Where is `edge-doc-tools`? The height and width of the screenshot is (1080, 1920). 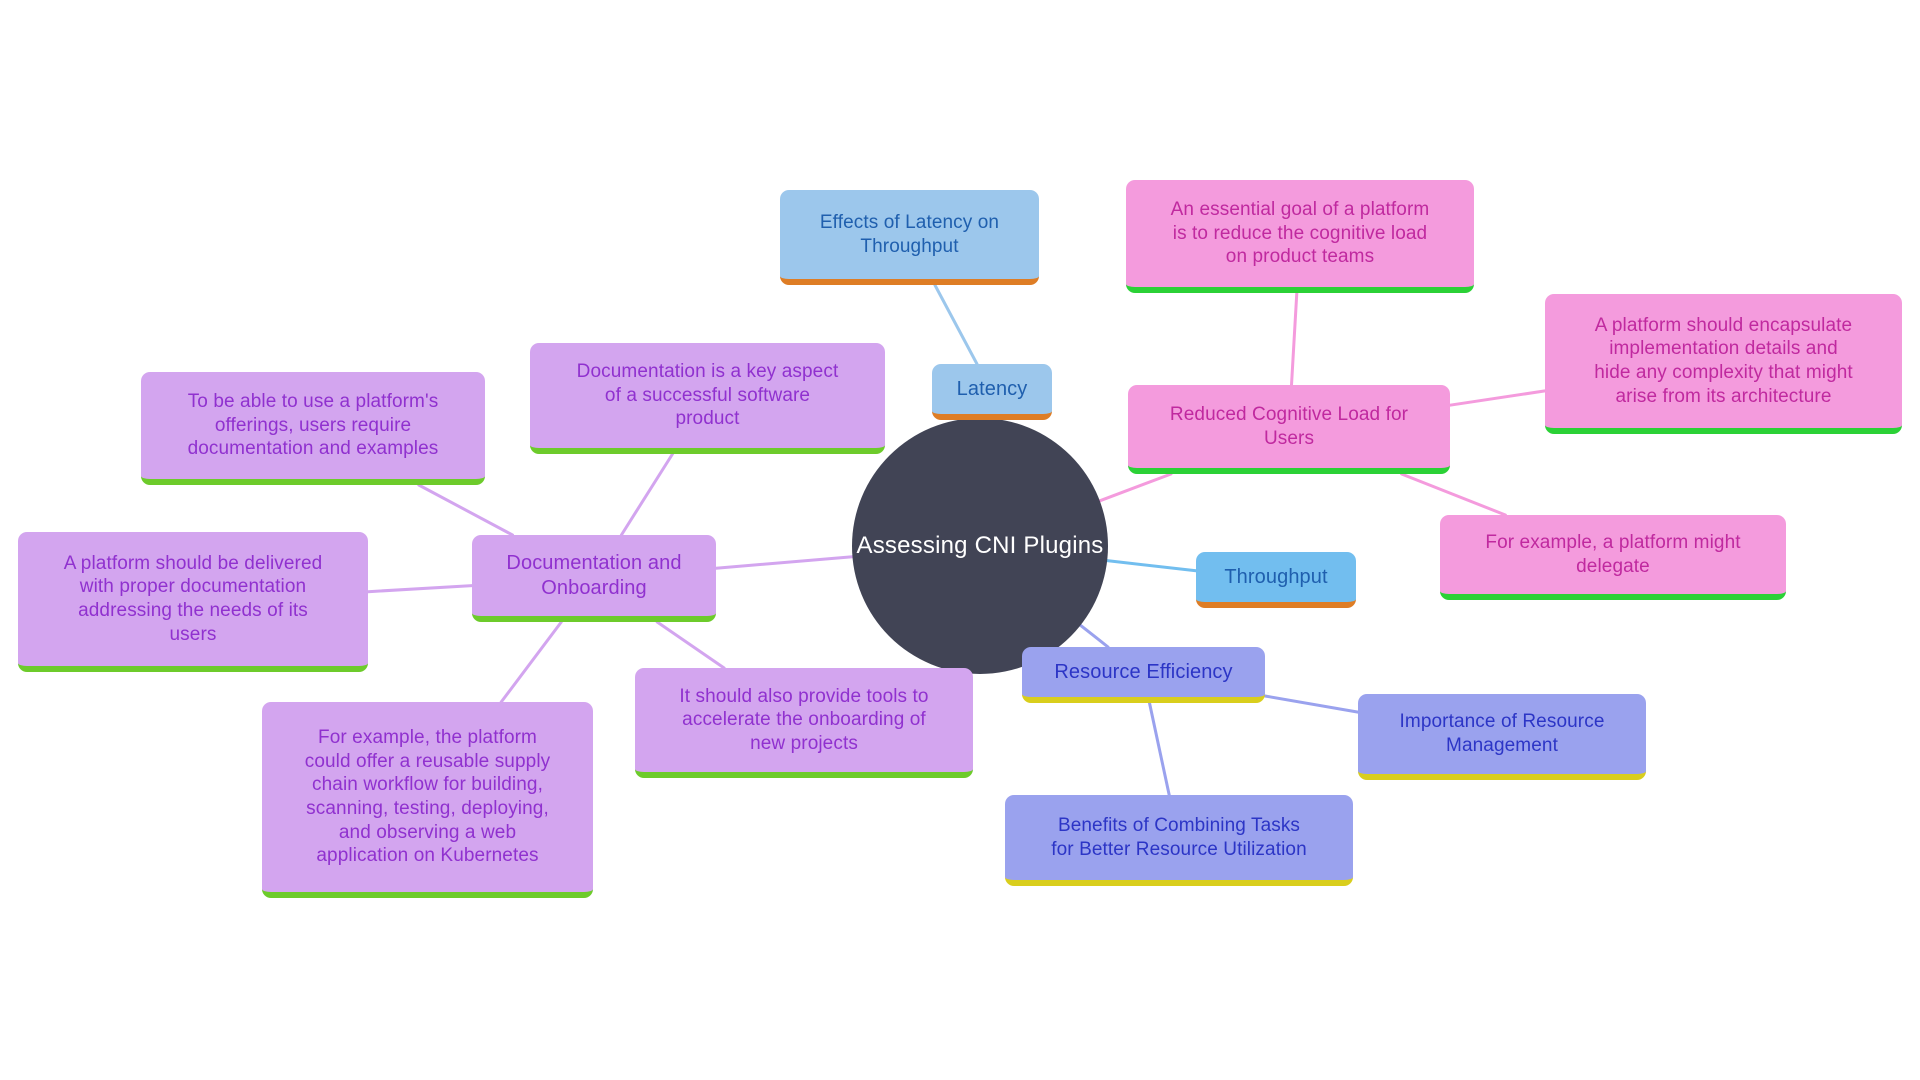
edge-doc-tools is located at coordinates (690, 645).